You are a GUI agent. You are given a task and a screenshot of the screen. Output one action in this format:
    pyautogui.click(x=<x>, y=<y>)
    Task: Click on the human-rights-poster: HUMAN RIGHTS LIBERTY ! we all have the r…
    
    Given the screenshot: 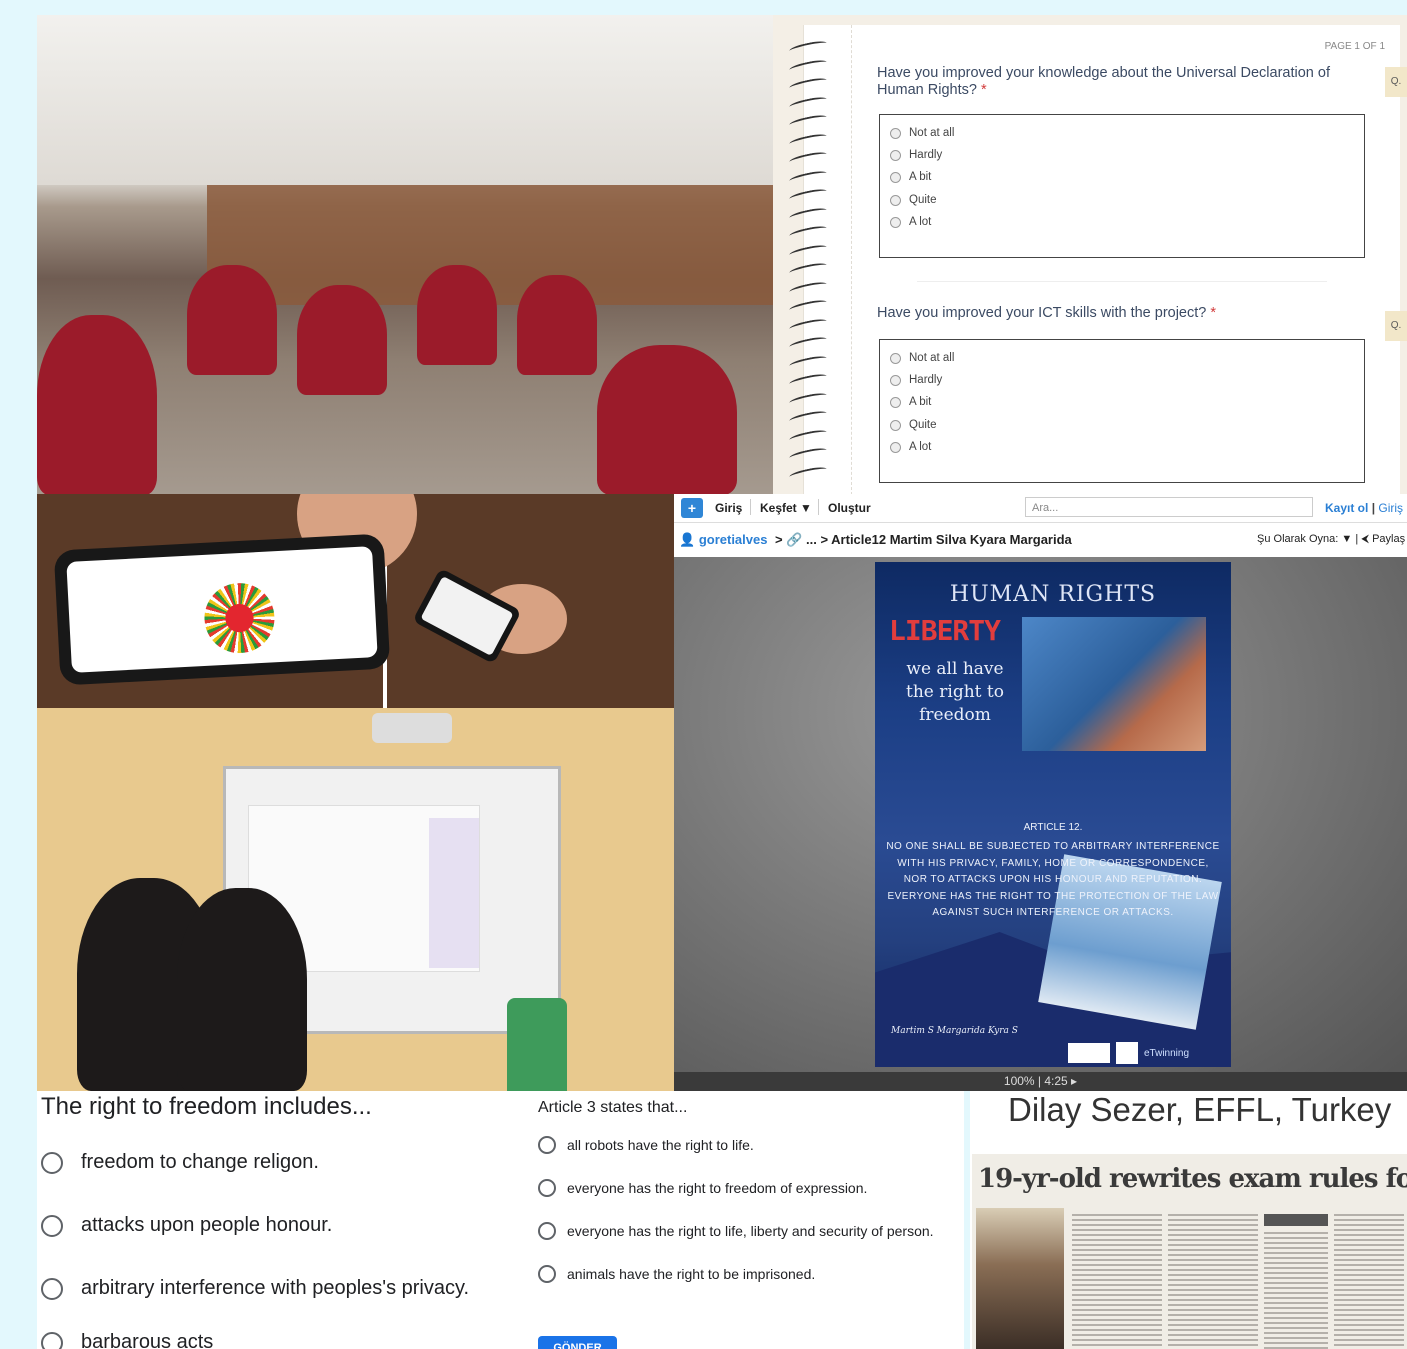 What is the action you would take?
    pyautogui.click(x=1053, y=814)
    